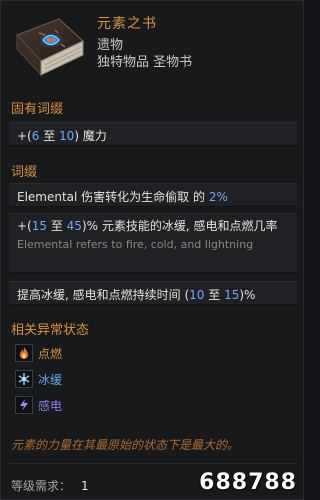  I want to click on status-item-shock: 感电, so click(47, 405).